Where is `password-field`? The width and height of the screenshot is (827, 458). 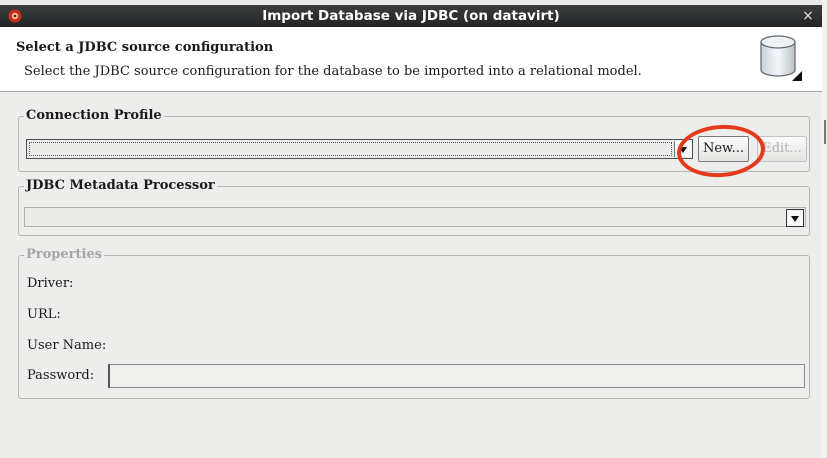 password-field is located at coordinates (456, 376).